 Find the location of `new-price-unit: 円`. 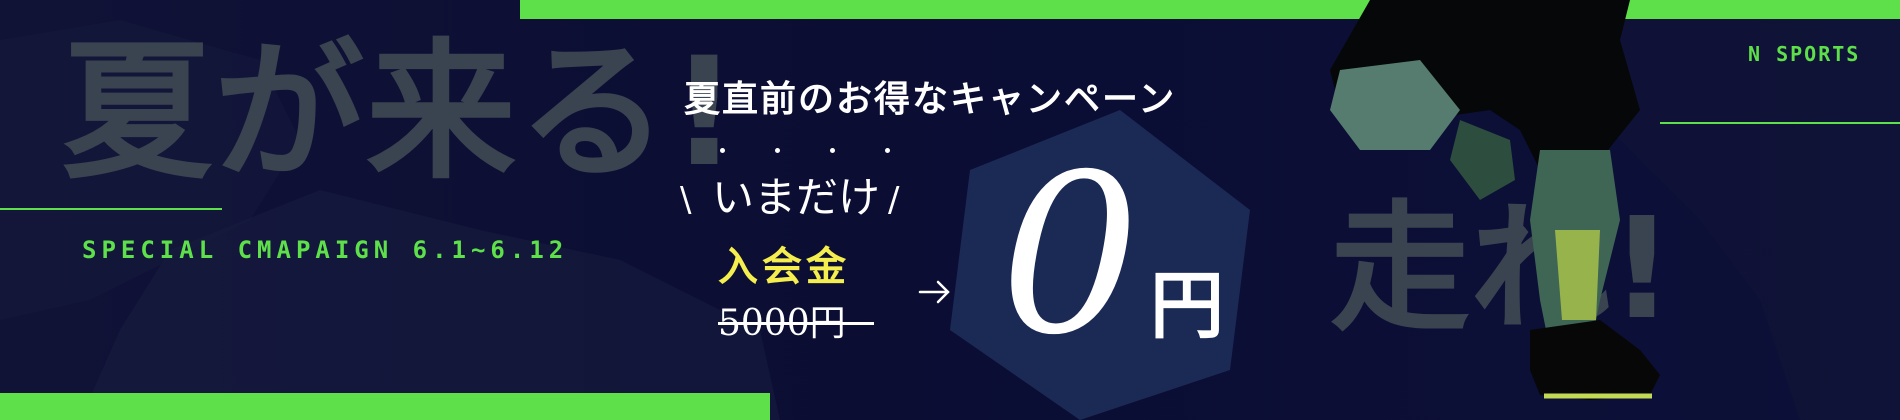

new-price-unit: 円 is located at coordinates (1187, 306).